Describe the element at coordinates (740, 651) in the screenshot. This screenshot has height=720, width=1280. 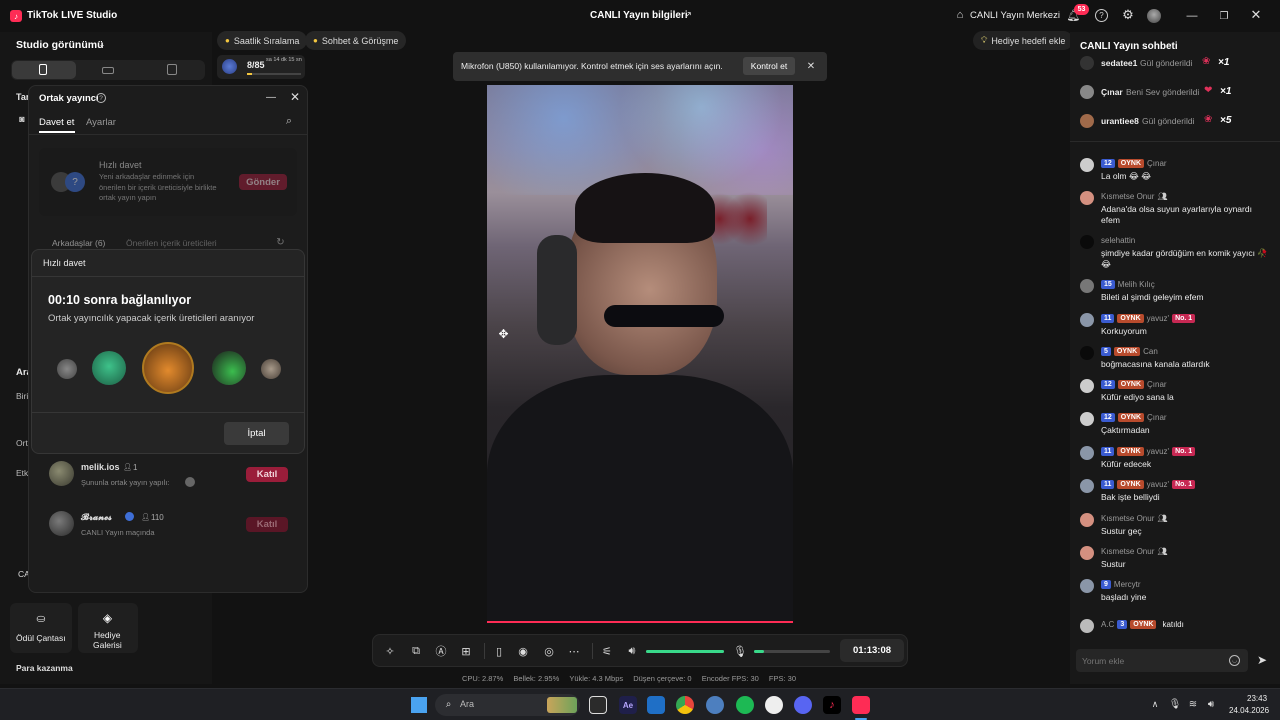
I see `microphone-icon: 🎙︎` at that location.